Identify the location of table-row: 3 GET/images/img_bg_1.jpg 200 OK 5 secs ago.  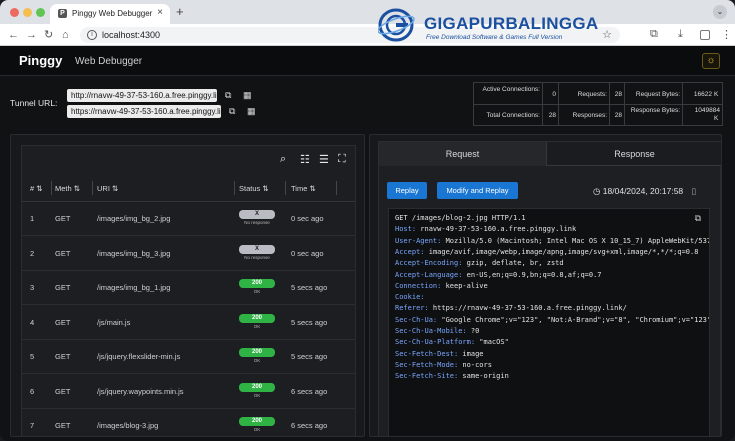
(188, 288).